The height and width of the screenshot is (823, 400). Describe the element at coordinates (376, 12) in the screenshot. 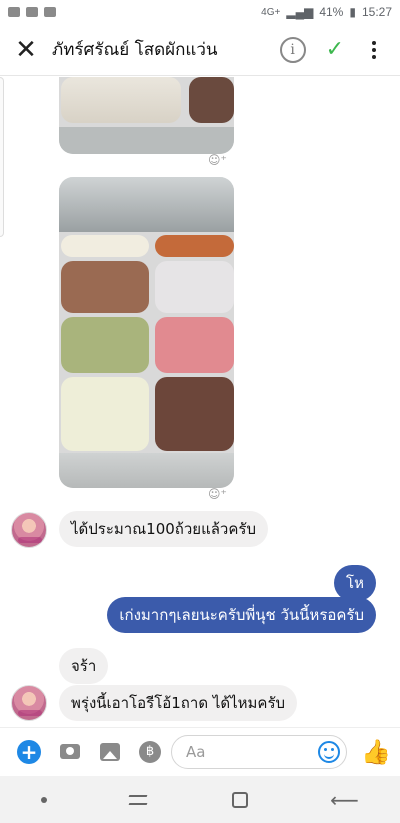

I see `clock: 15:27` at that location.